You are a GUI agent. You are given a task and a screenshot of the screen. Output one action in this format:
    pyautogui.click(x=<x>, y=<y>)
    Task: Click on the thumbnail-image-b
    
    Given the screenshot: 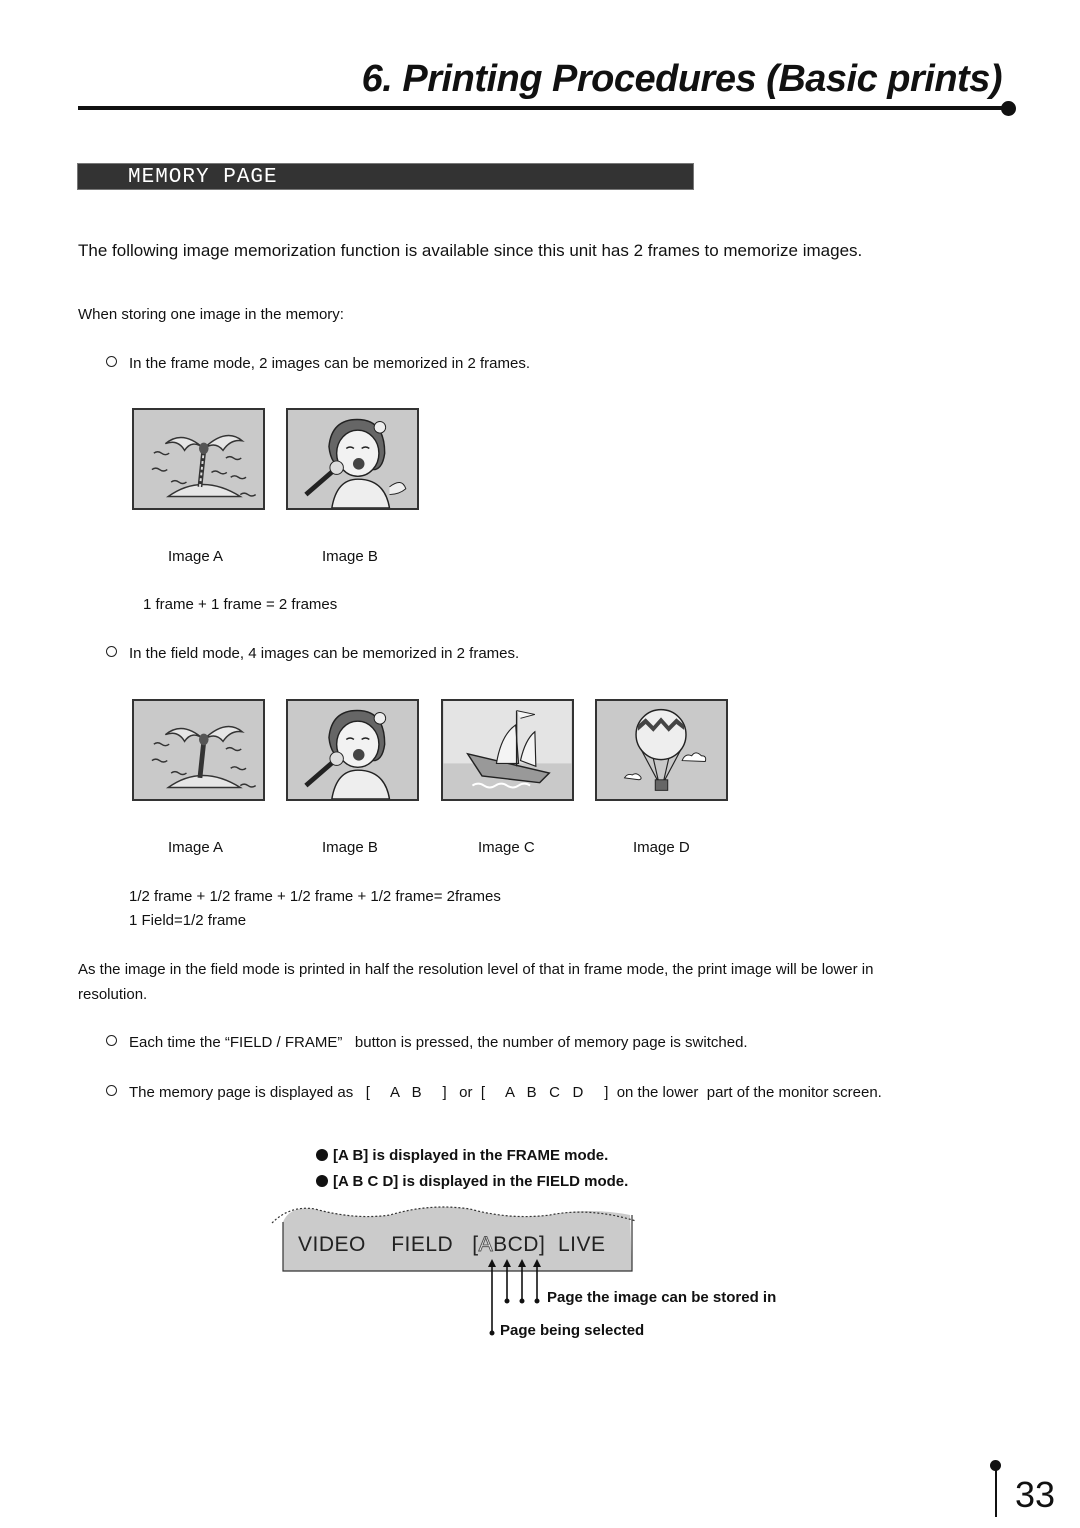 What is the action you would take?
    pyautogui.click(x=352, y=459)
    